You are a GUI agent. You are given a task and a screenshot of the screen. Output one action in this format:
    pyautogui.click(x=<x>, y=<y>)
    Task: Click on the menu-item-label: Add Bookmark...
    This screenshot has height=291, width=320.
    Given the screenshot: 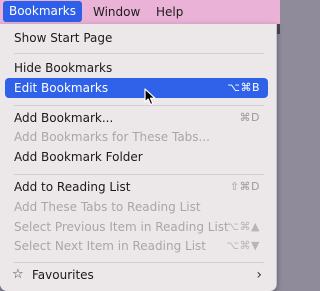 What is the action you would take?
    pyautogui.click(x=64, y=118)
    